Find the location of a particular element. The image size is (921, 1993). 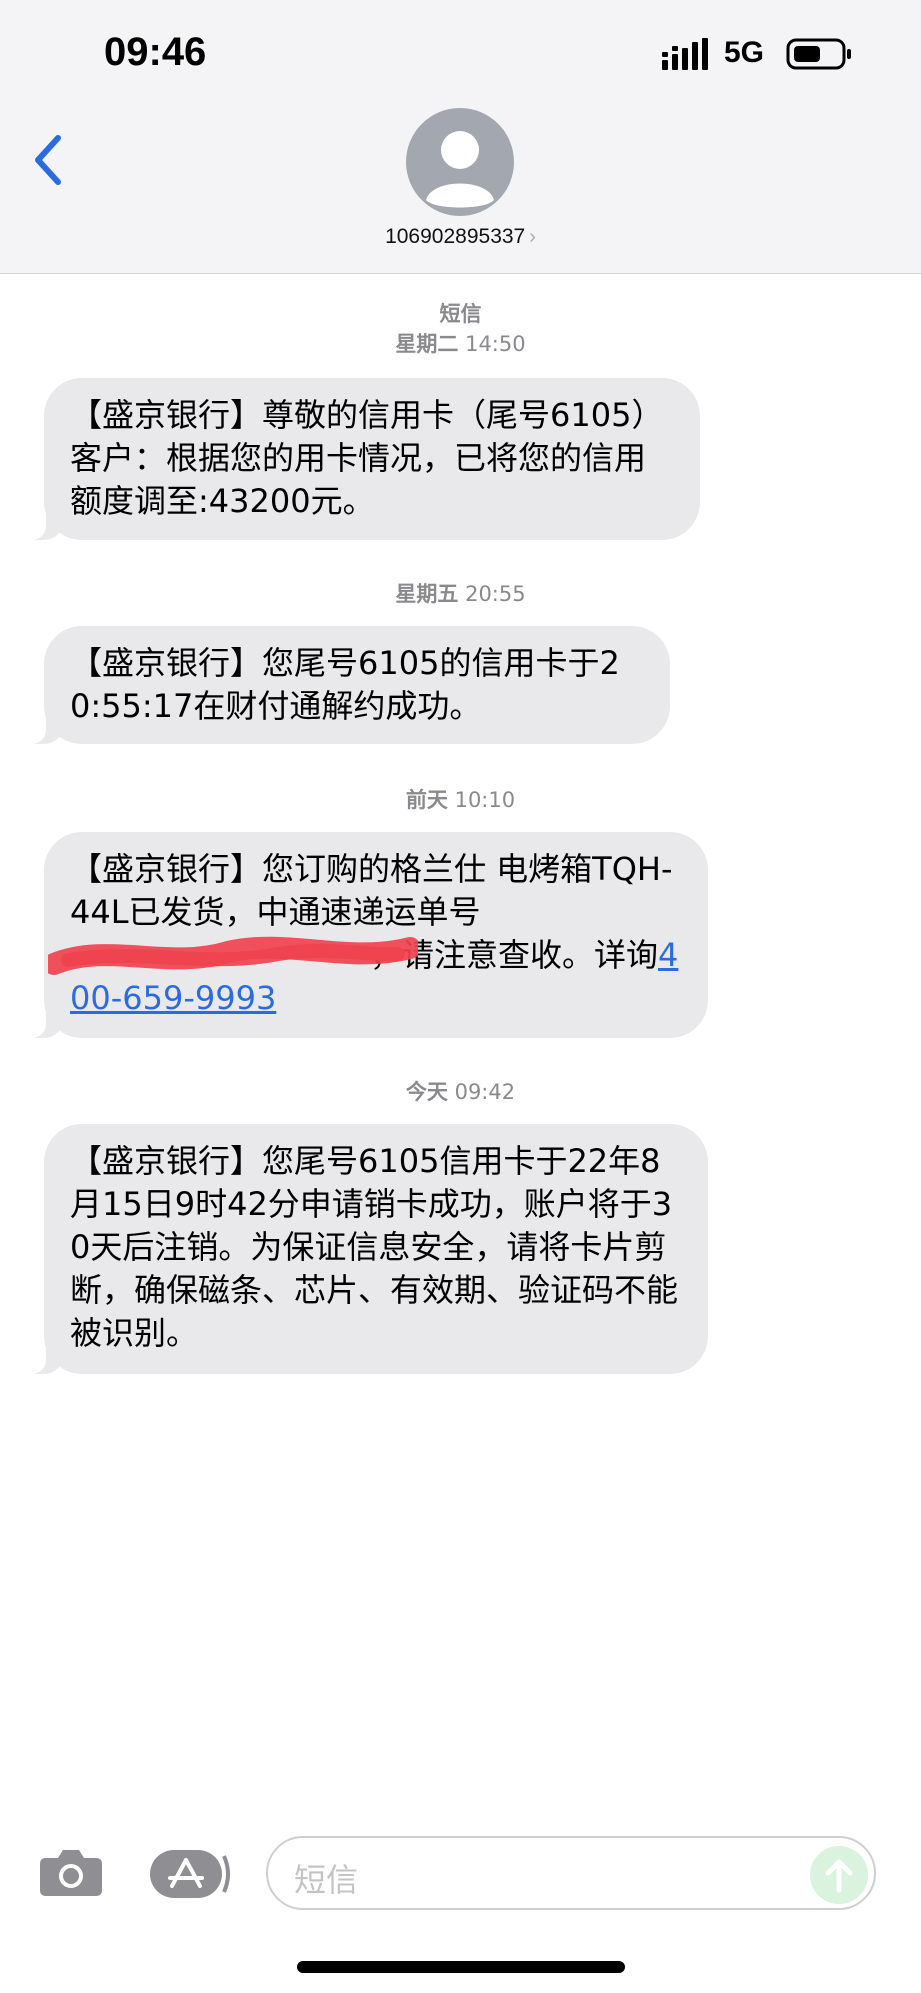

service-label: 短信 is located at coordinates (460, 314).